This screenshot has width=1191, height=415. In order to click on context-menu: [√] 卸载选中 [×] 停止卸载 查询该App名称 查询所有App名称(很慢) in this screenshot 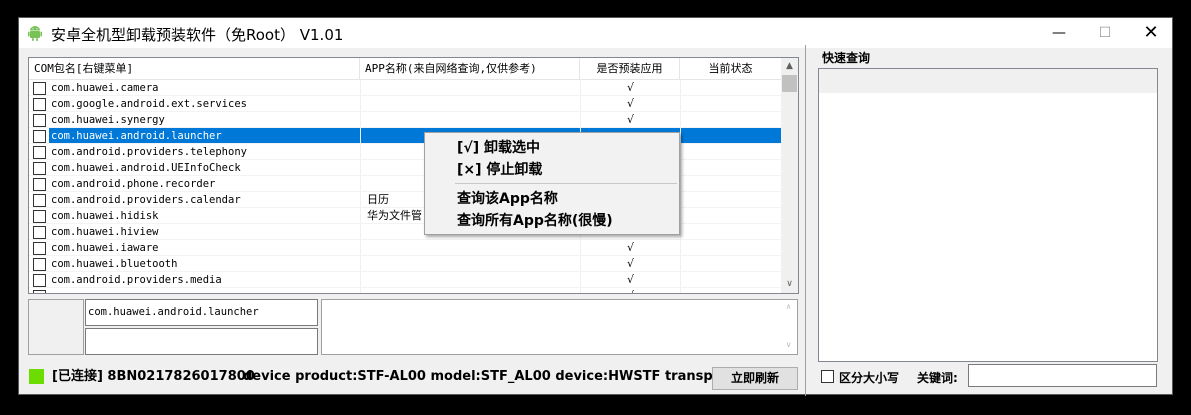, I will do `click(552, 183)`.